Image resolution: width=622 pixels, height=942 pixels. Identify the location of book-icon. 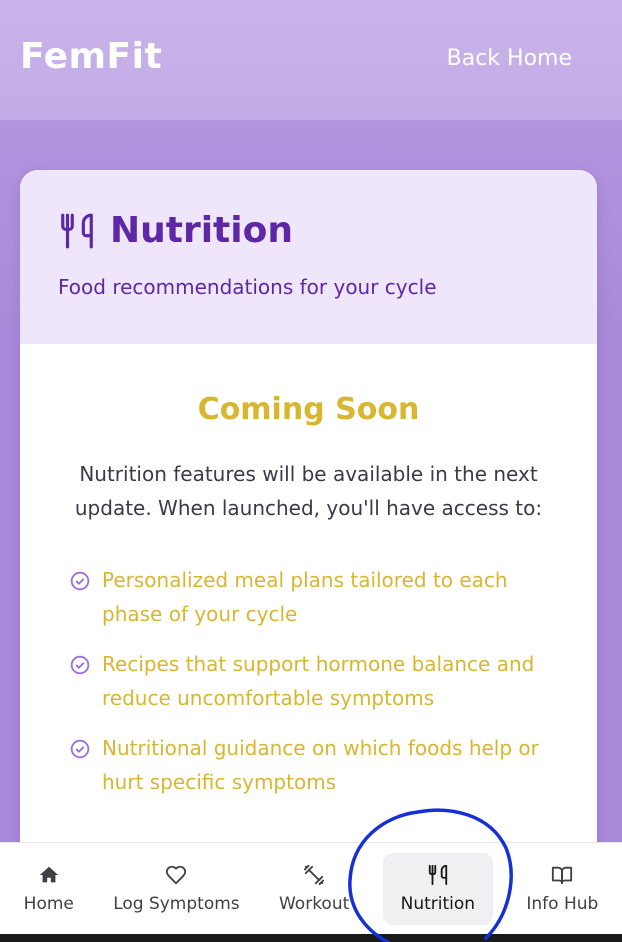
(562, 875).